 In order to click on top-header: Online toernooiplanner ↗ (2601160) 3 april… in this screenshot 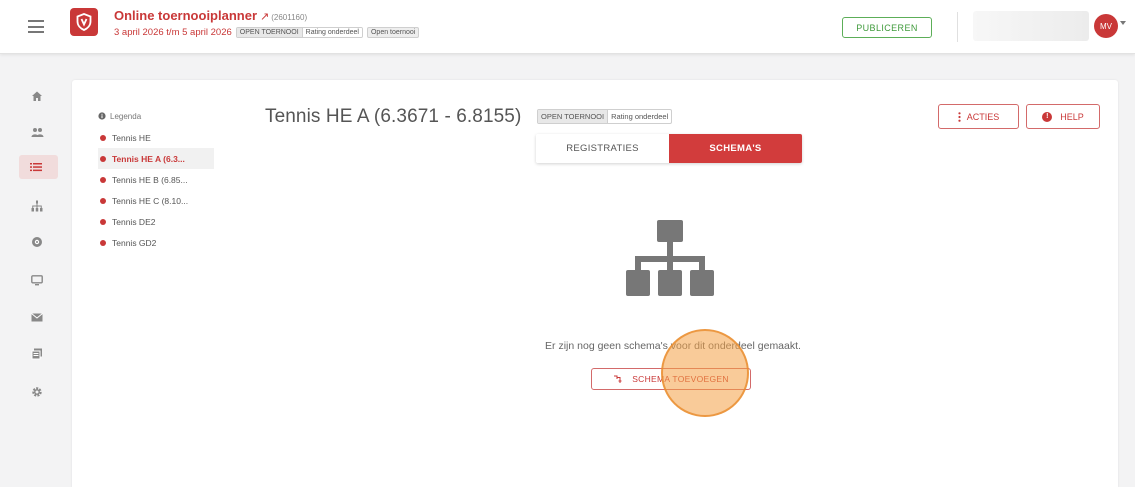, I will do `click(567, 27)`.